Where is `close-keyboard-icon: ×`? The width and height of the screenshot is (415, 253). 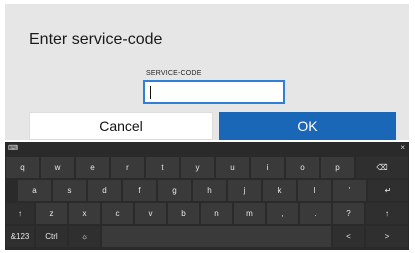 close-keyboard-icon: × is located at coordinates (402, 147).